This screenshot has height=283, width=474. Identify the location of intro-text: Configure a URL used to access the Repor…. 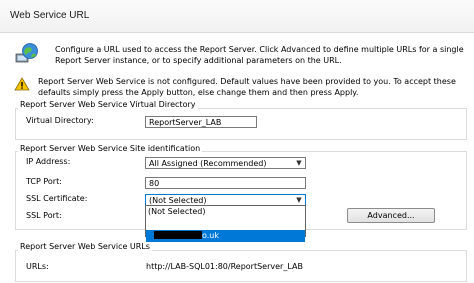
(259, 55).